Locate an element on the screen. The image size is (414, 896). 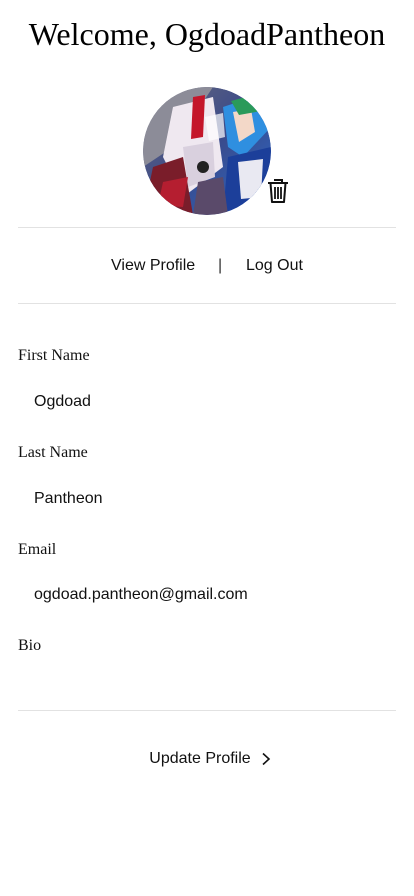
last-name-label: Last Name is located at coordinates (53, 452).